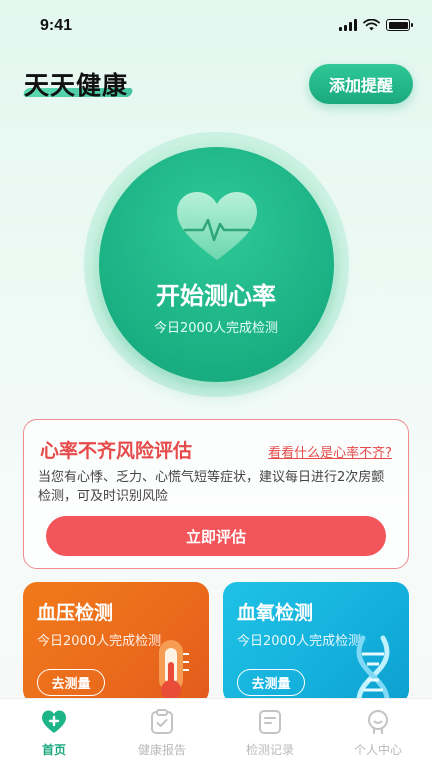 This screenshot has height=768, width=432. What do you see at coordinates (271, 682) in the screenshot?
I see `blood-oxygen-measure-button: 去测量` at bounding box center [271, 682].